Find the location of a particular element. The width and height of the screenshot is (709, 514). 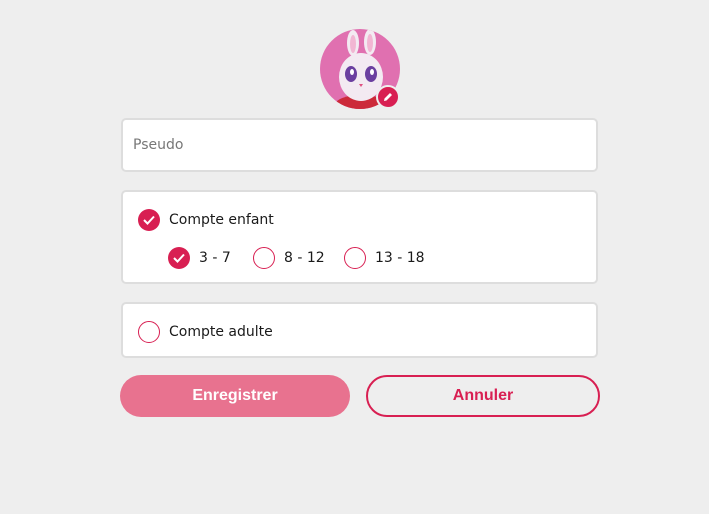

edit-avatar-button is located at coordinates (388, 97).